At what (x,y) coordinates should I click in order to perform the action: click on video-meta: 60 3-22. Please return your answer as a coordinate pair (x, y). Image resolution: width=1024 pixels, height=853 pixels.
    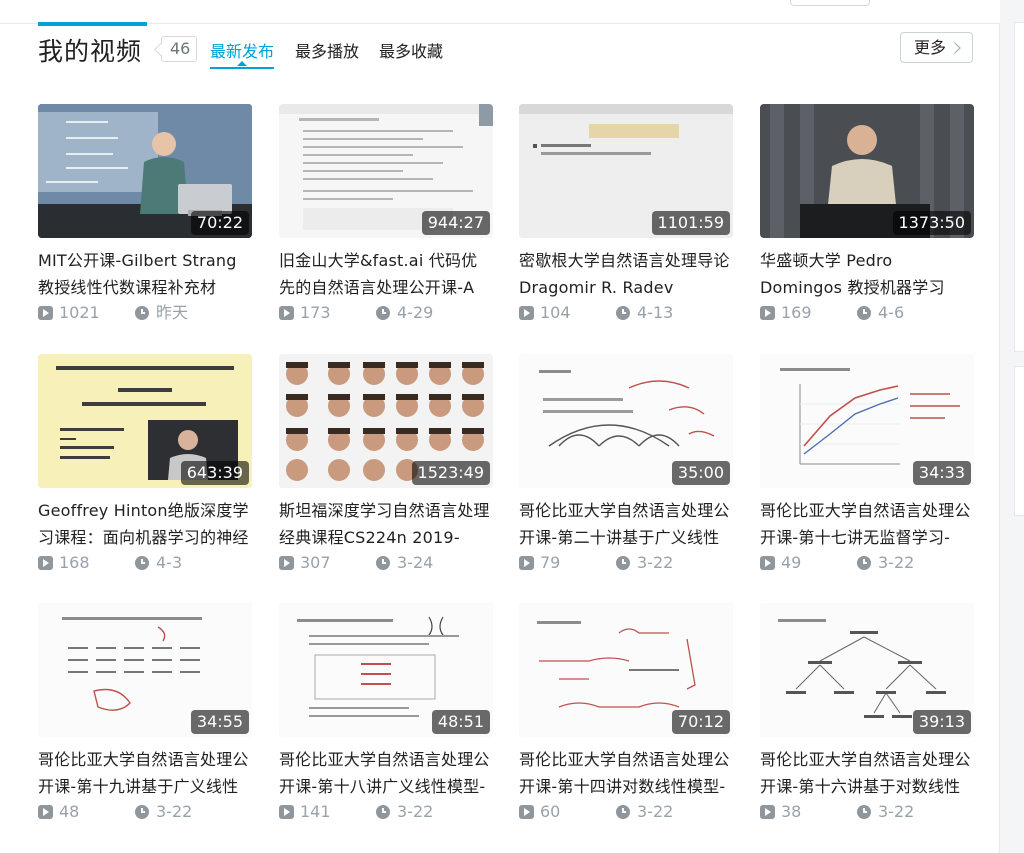
    Looking at the image, I should click on (626, 812).